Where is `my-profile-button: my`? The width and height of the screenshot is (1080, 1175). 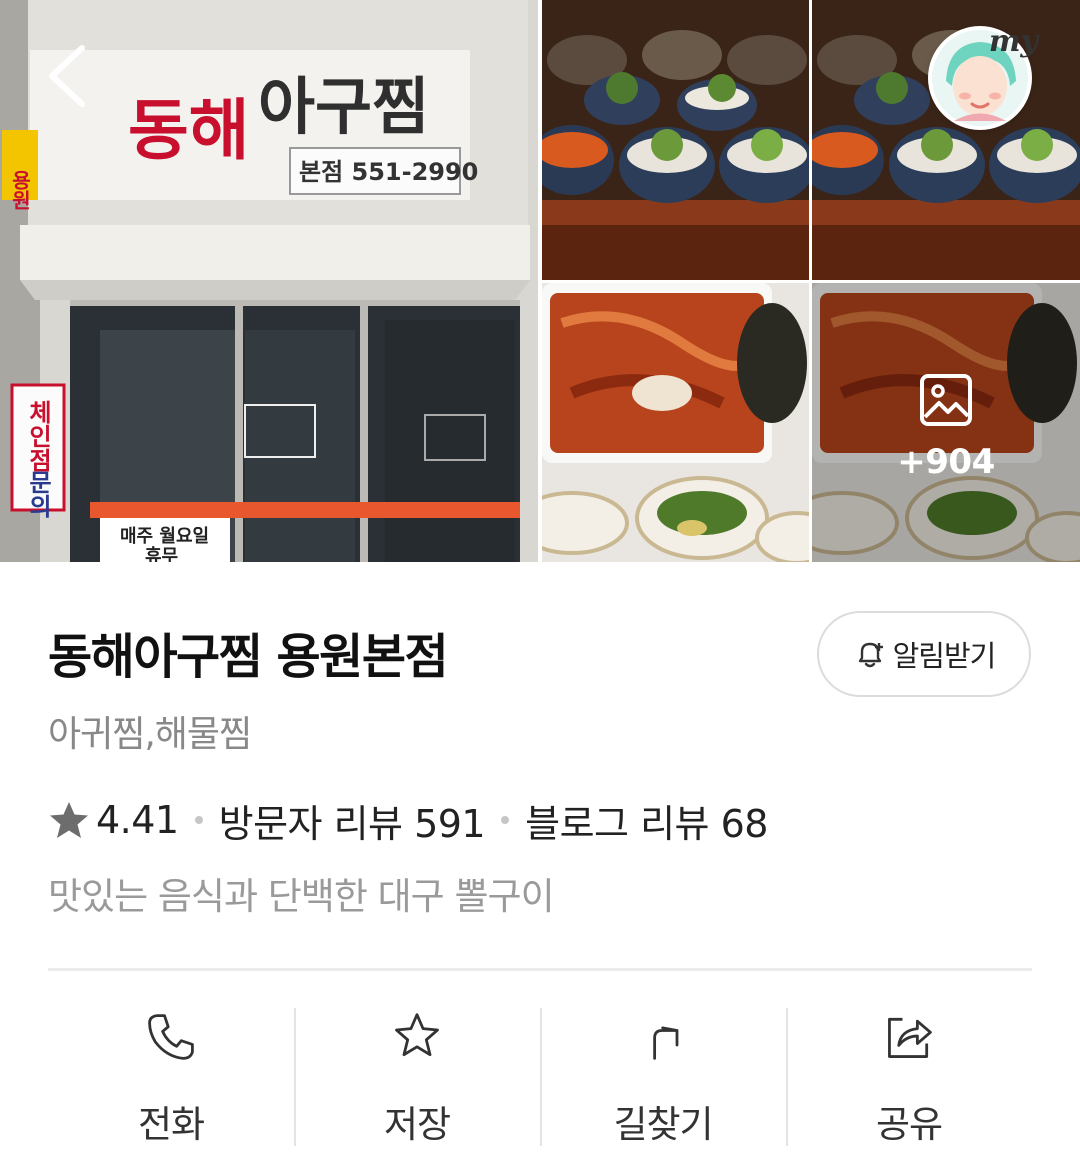
my-profile-button: my is located at coordinates (983, 77).